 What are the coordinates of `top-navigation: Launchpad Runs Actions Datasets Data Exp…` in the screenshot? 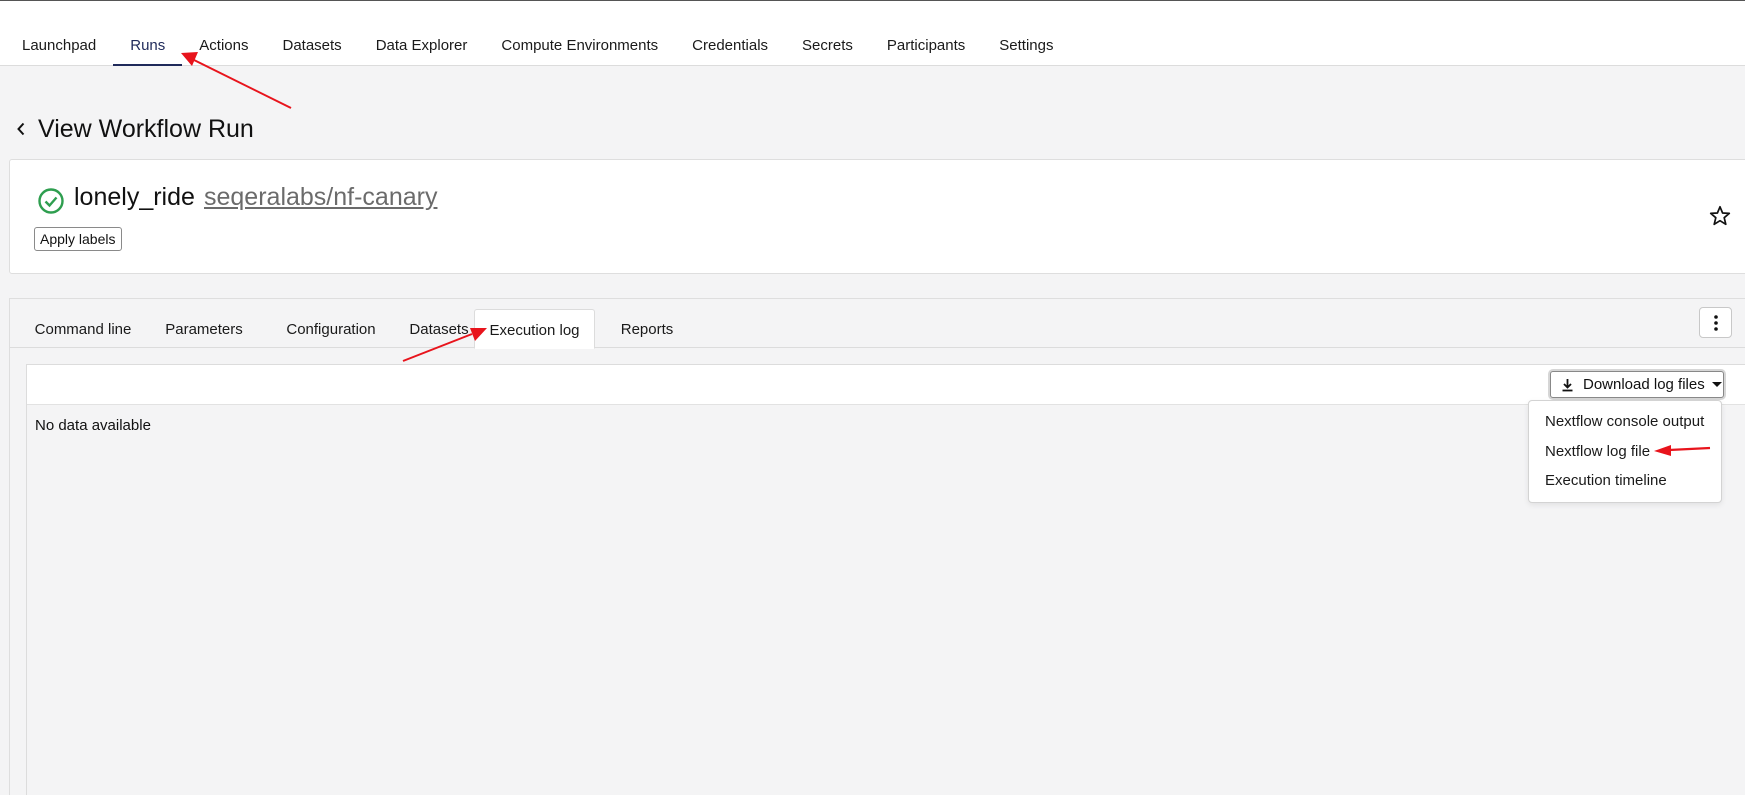 It's located at (872, 33).